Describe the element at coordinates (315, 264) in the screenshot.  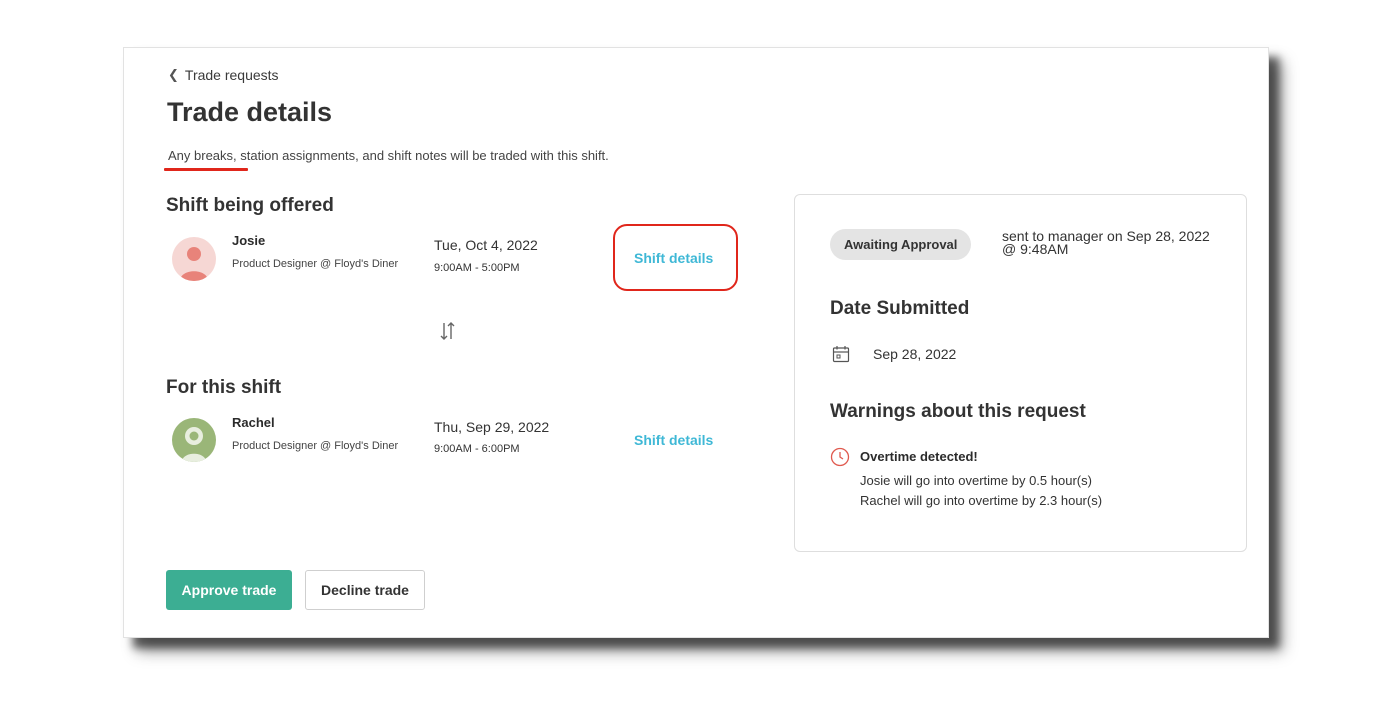
I see `offered-person-role: Product Designer @ Floyd's Diner` at that location.